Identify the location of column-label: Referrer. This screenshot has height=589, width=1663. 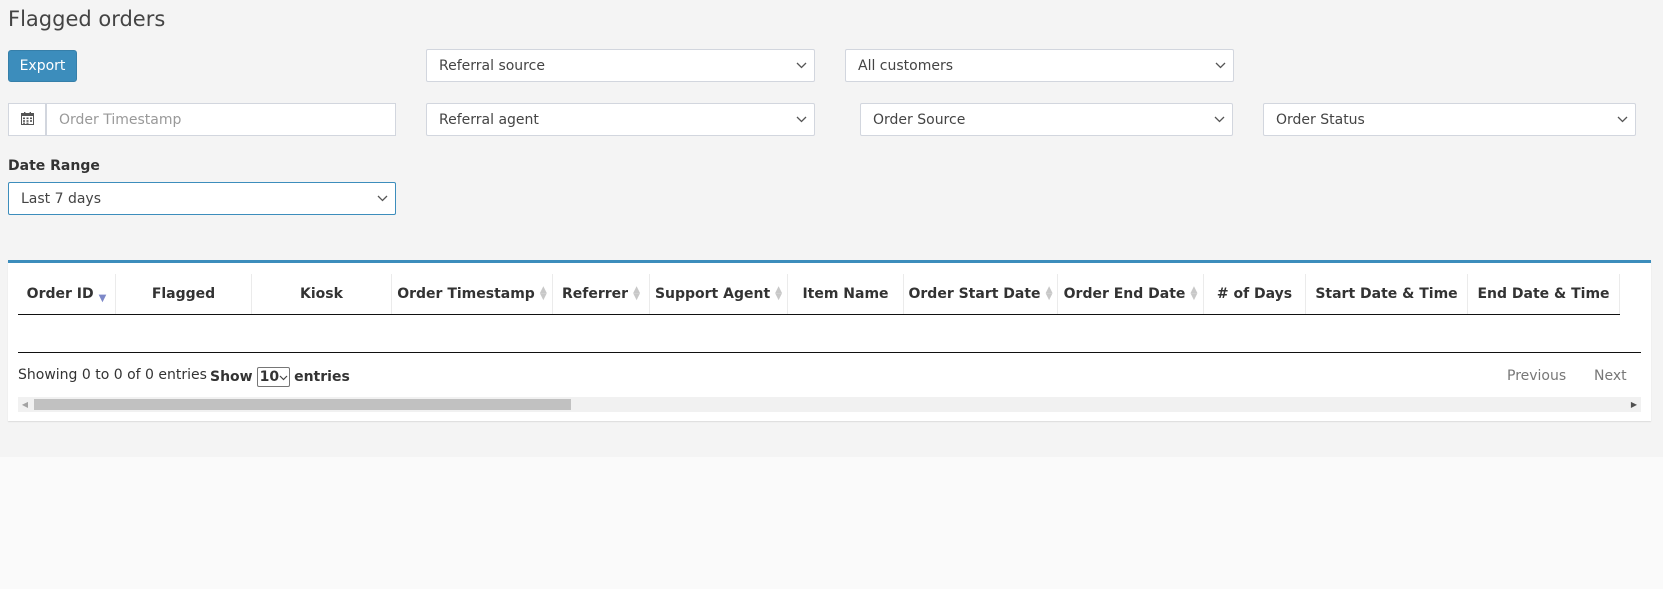
(595, 294).